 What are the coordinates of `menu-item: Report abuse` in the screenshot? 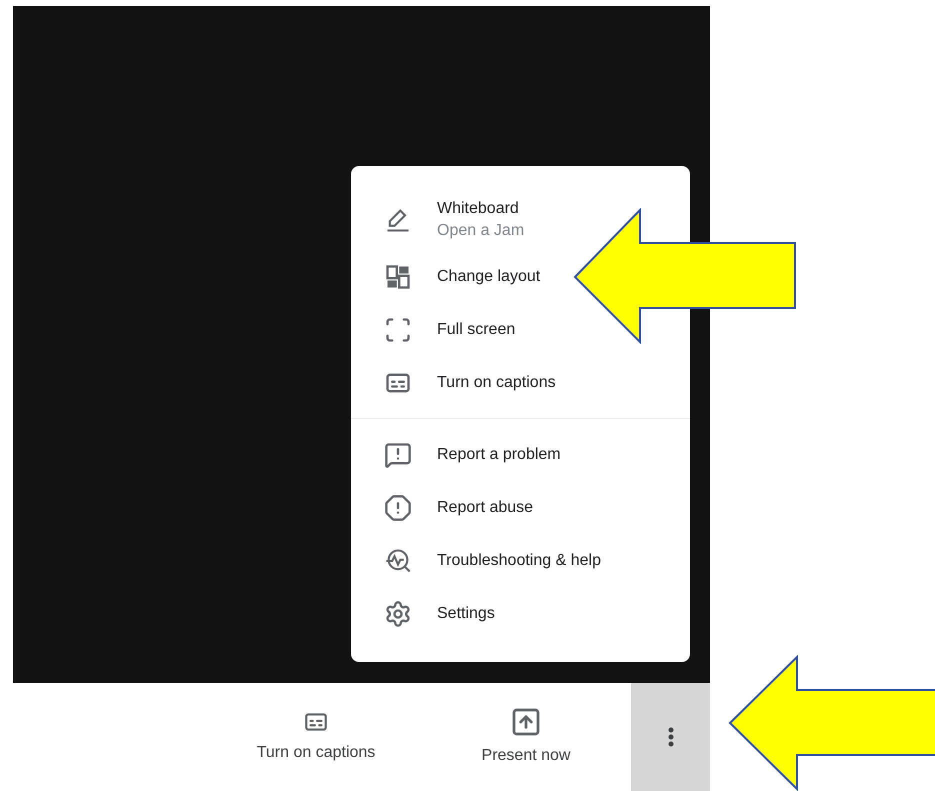 It's located at (446, 507).